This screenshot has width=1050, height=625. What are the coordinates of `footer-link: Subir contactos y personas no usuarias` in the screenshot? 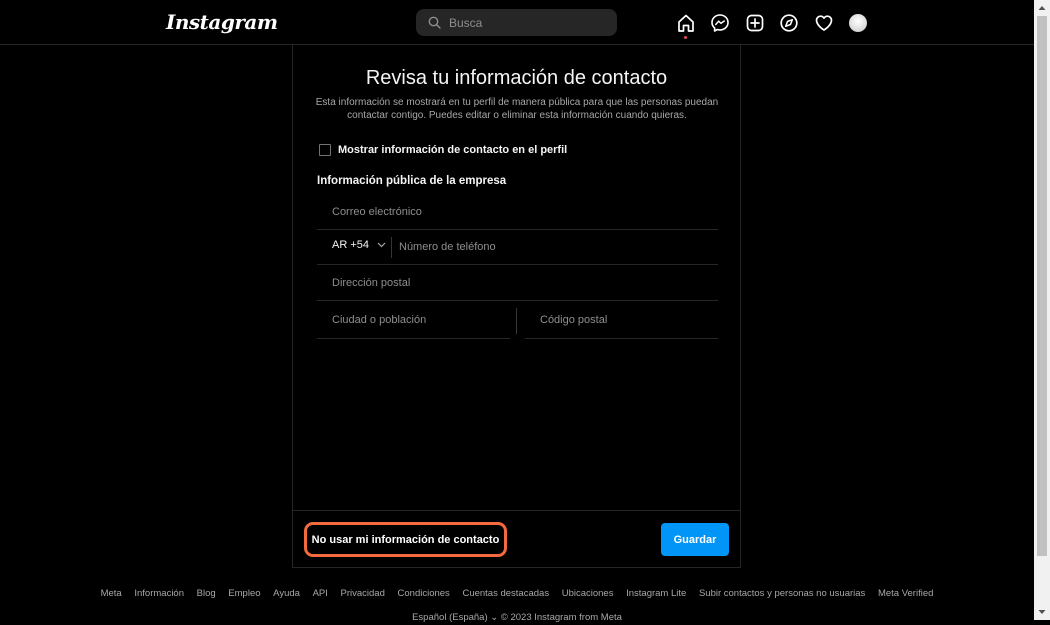 It's located at (782, 593).